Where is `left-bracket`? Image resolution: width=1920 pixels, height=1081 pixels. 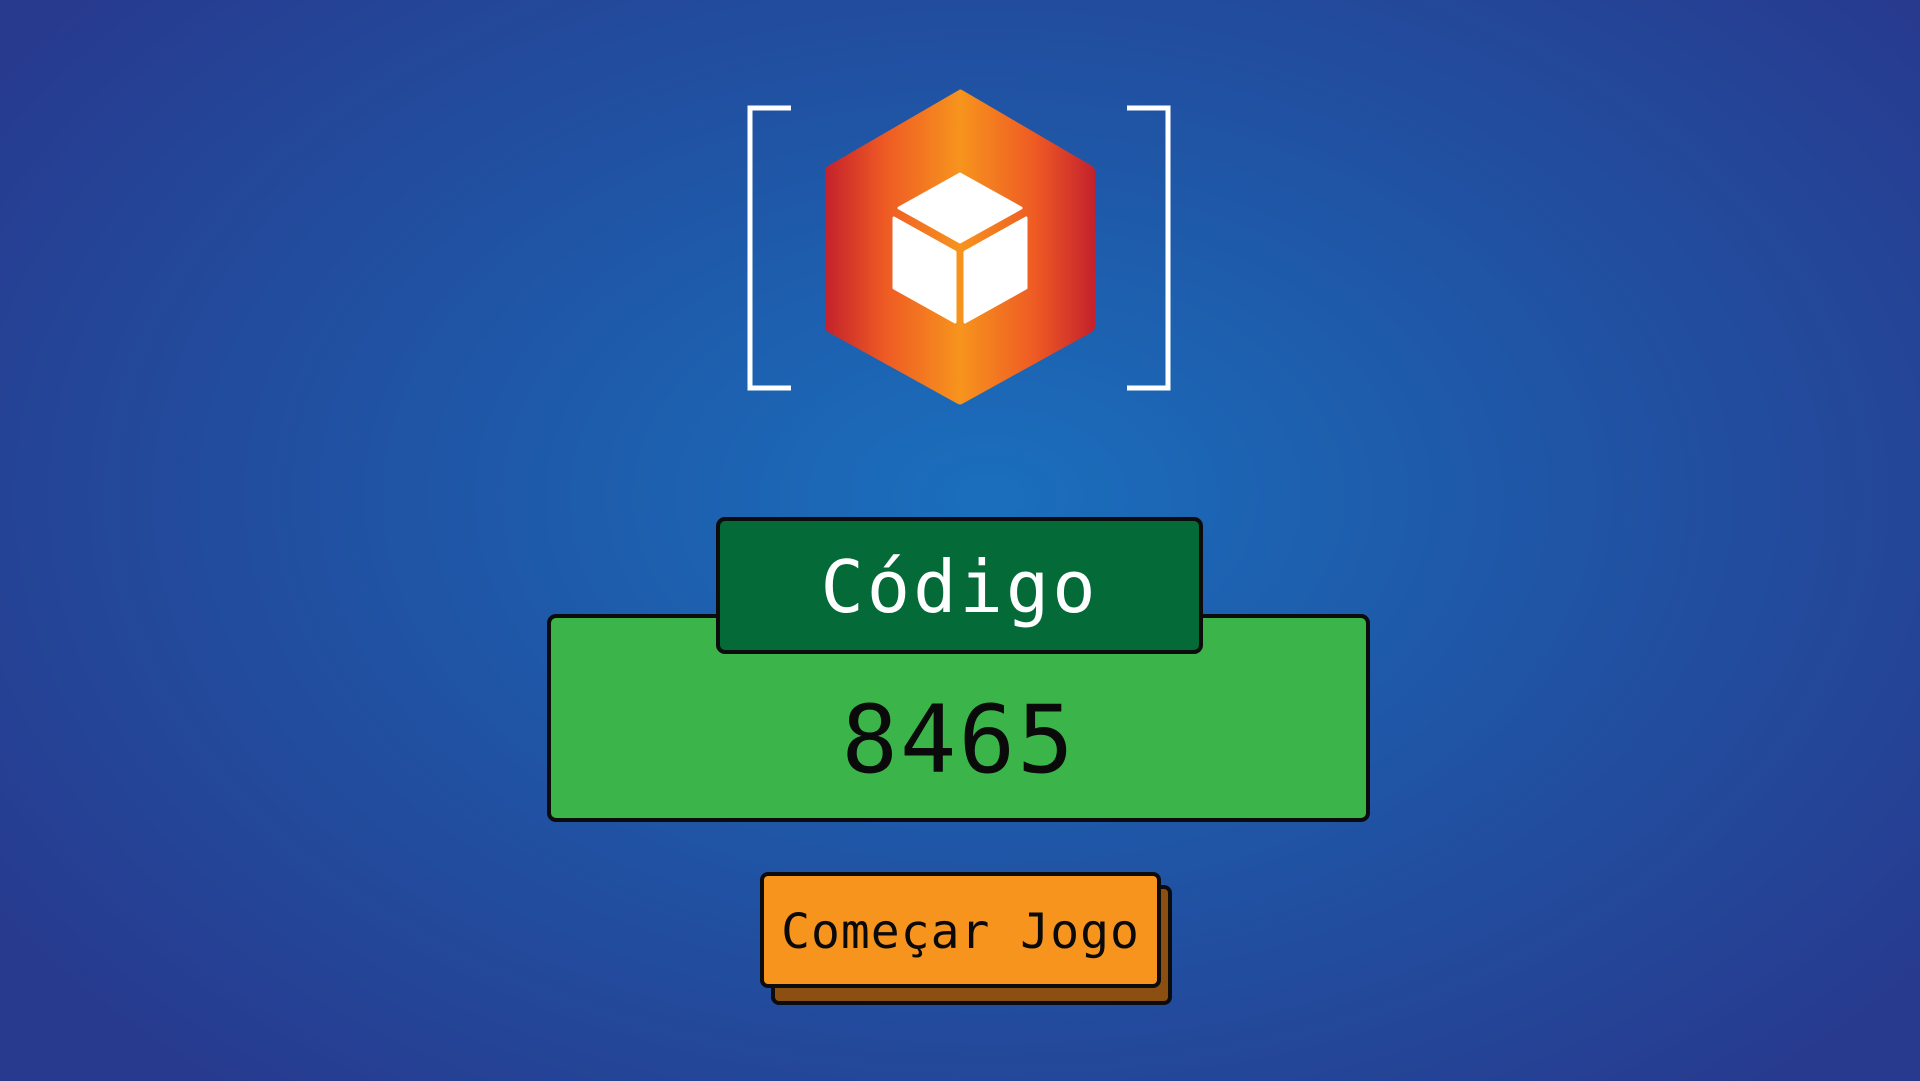 left-bracket is located at coordinates (769, 248).